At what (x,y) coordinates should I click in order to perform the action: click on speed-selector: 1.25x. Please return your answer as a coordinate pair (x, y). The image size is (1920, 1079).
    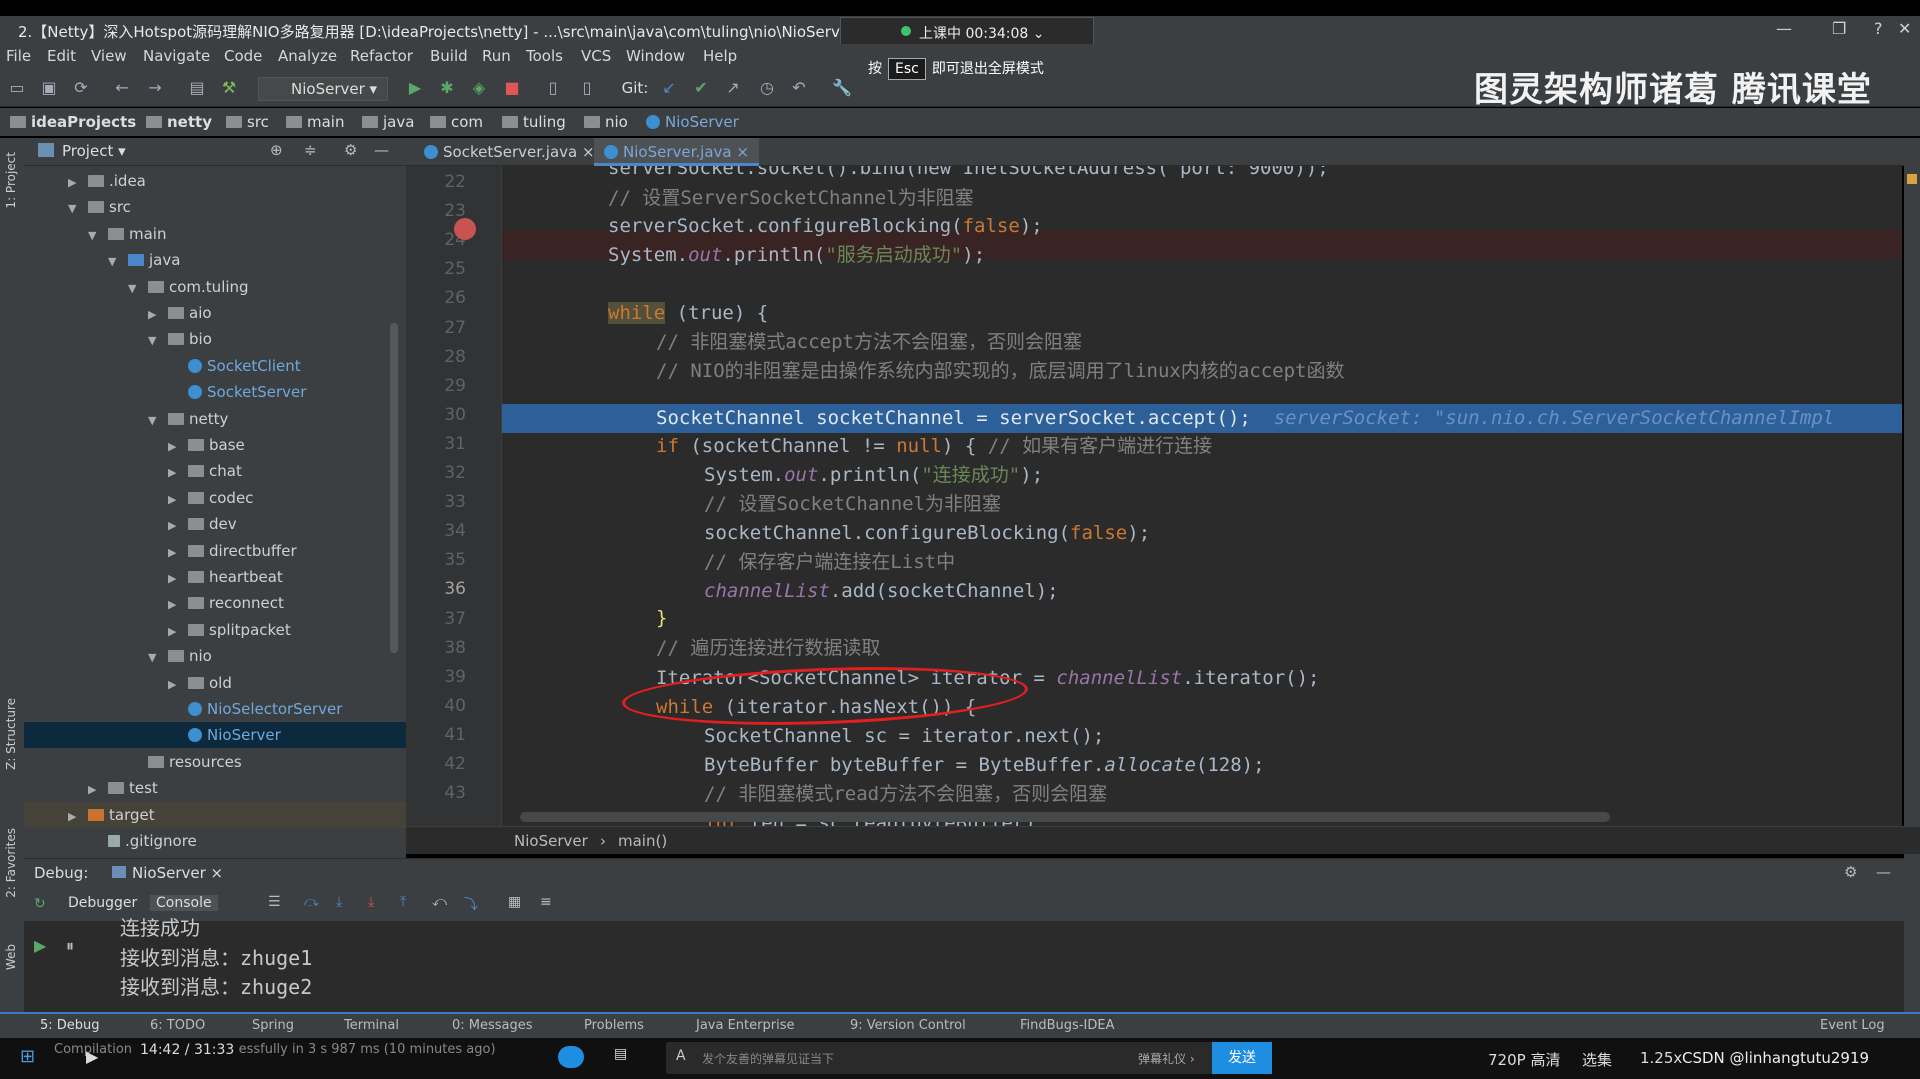
    Looking at the image, I should click on (1661, 1058).